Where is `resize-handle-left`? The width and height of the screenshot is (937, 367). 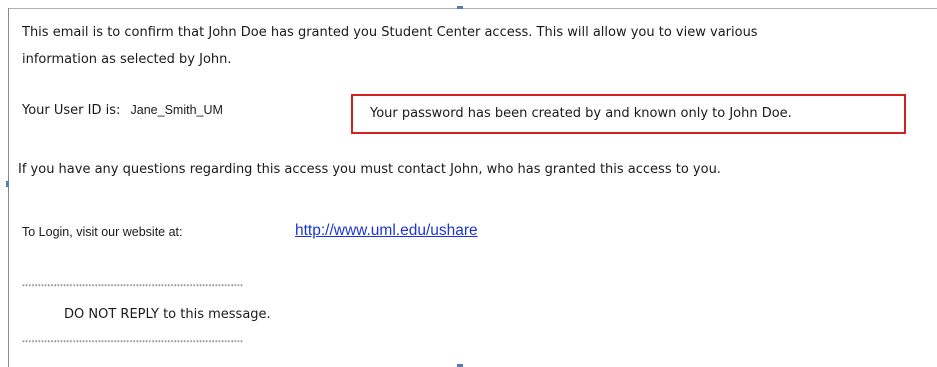 resize-handle-left is located at coordinates (7, 184).